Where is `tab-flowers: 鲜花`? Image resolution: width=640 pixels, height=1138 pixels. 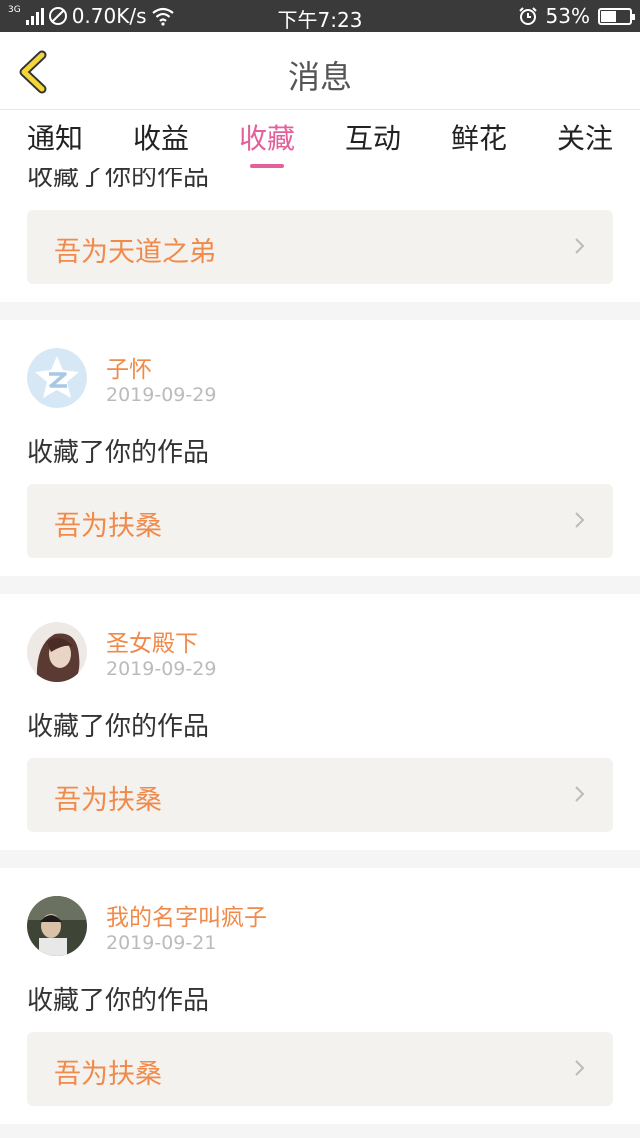 tab-flowers: 鲜花 is located at coordinates (479, 139).